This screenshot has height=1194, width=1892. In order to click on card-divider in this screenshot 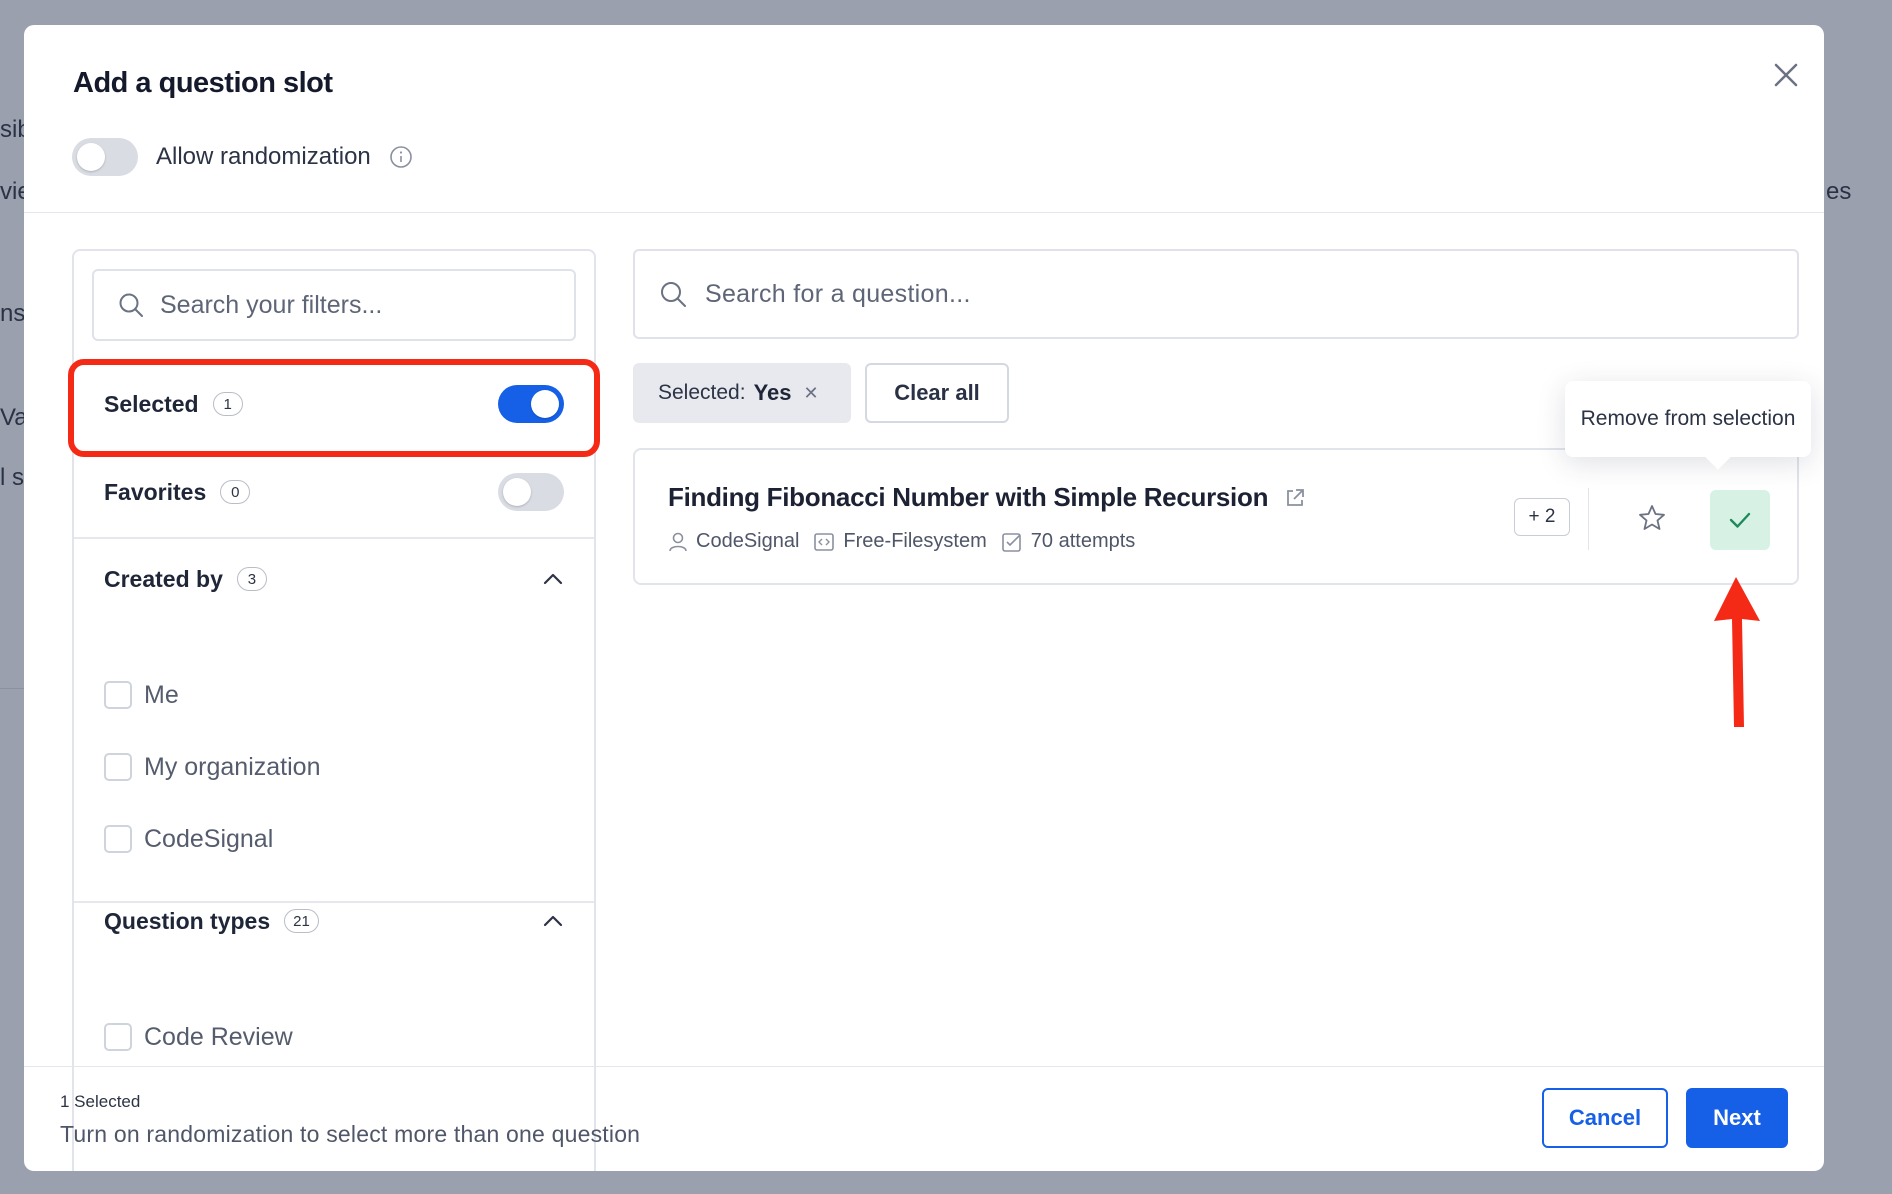, I will do `click(1588, 519)`.